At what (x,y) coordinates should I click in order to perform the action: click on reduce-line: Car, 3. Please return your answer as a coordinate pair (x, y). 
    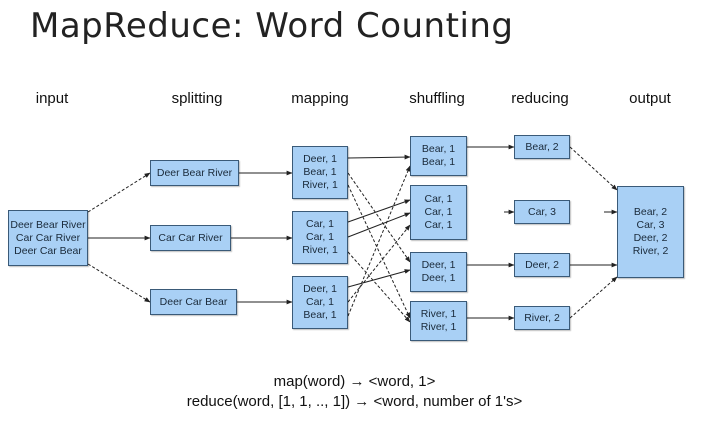
    Looking at the image, I should click on (541, 211).